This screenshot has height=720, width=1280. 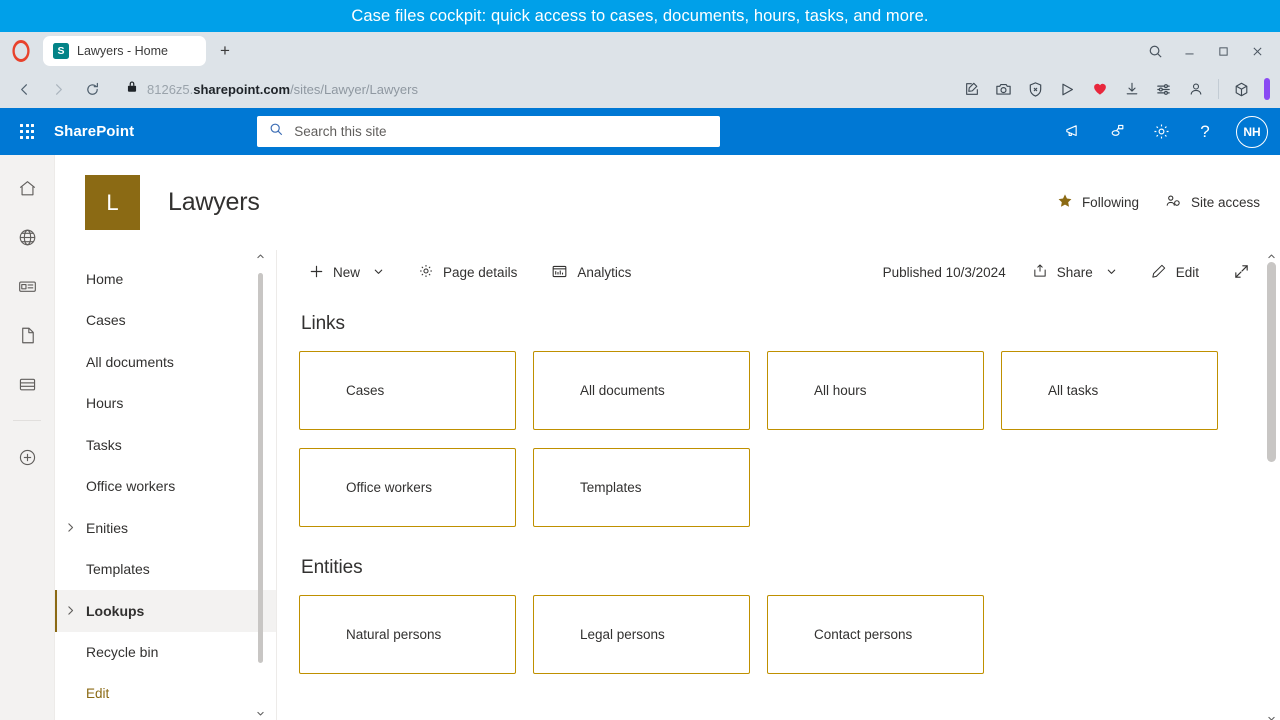 I want to click on nav-item-recycle-bin: Recycle bin, so click(x=165, y=653).